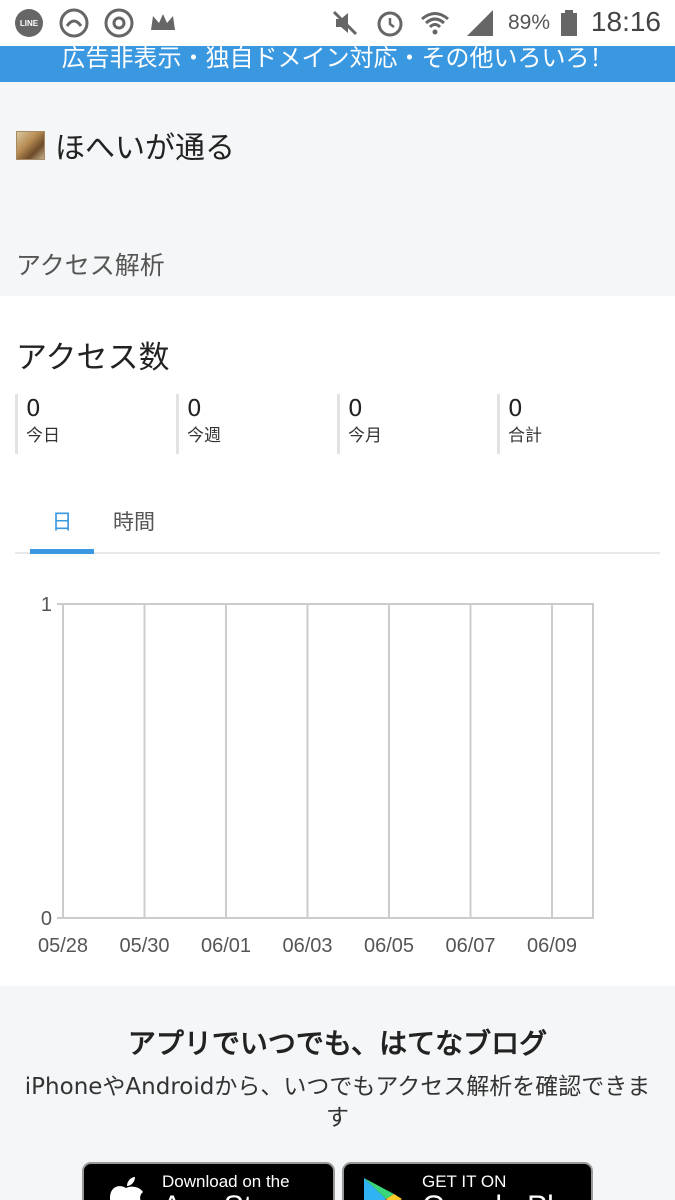 Image resolution: width=675 pixels, height=1200 pixels. Describe the element at coordinates (435, 23) in the screenshot. I see `wifi-icon` at that location.